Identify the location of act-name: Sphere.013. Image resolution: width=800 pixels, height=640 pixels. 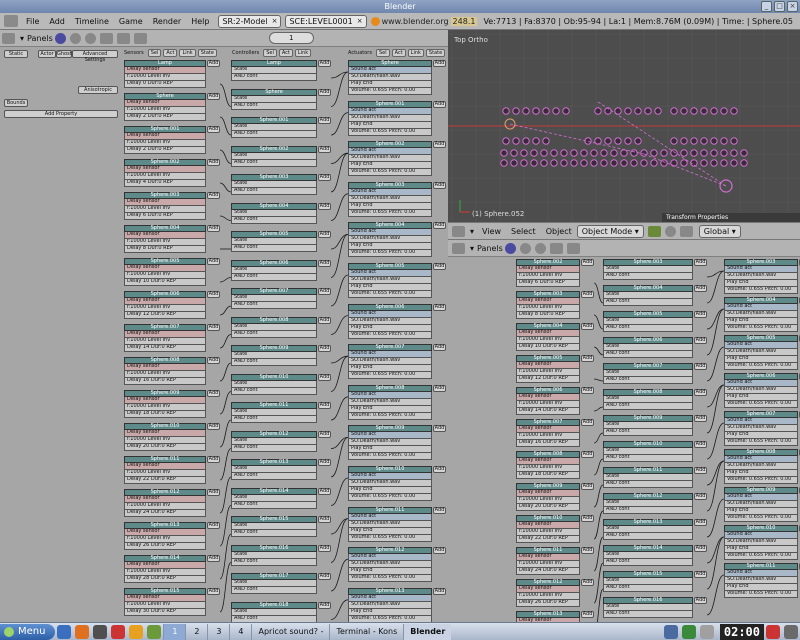
(390, 591).